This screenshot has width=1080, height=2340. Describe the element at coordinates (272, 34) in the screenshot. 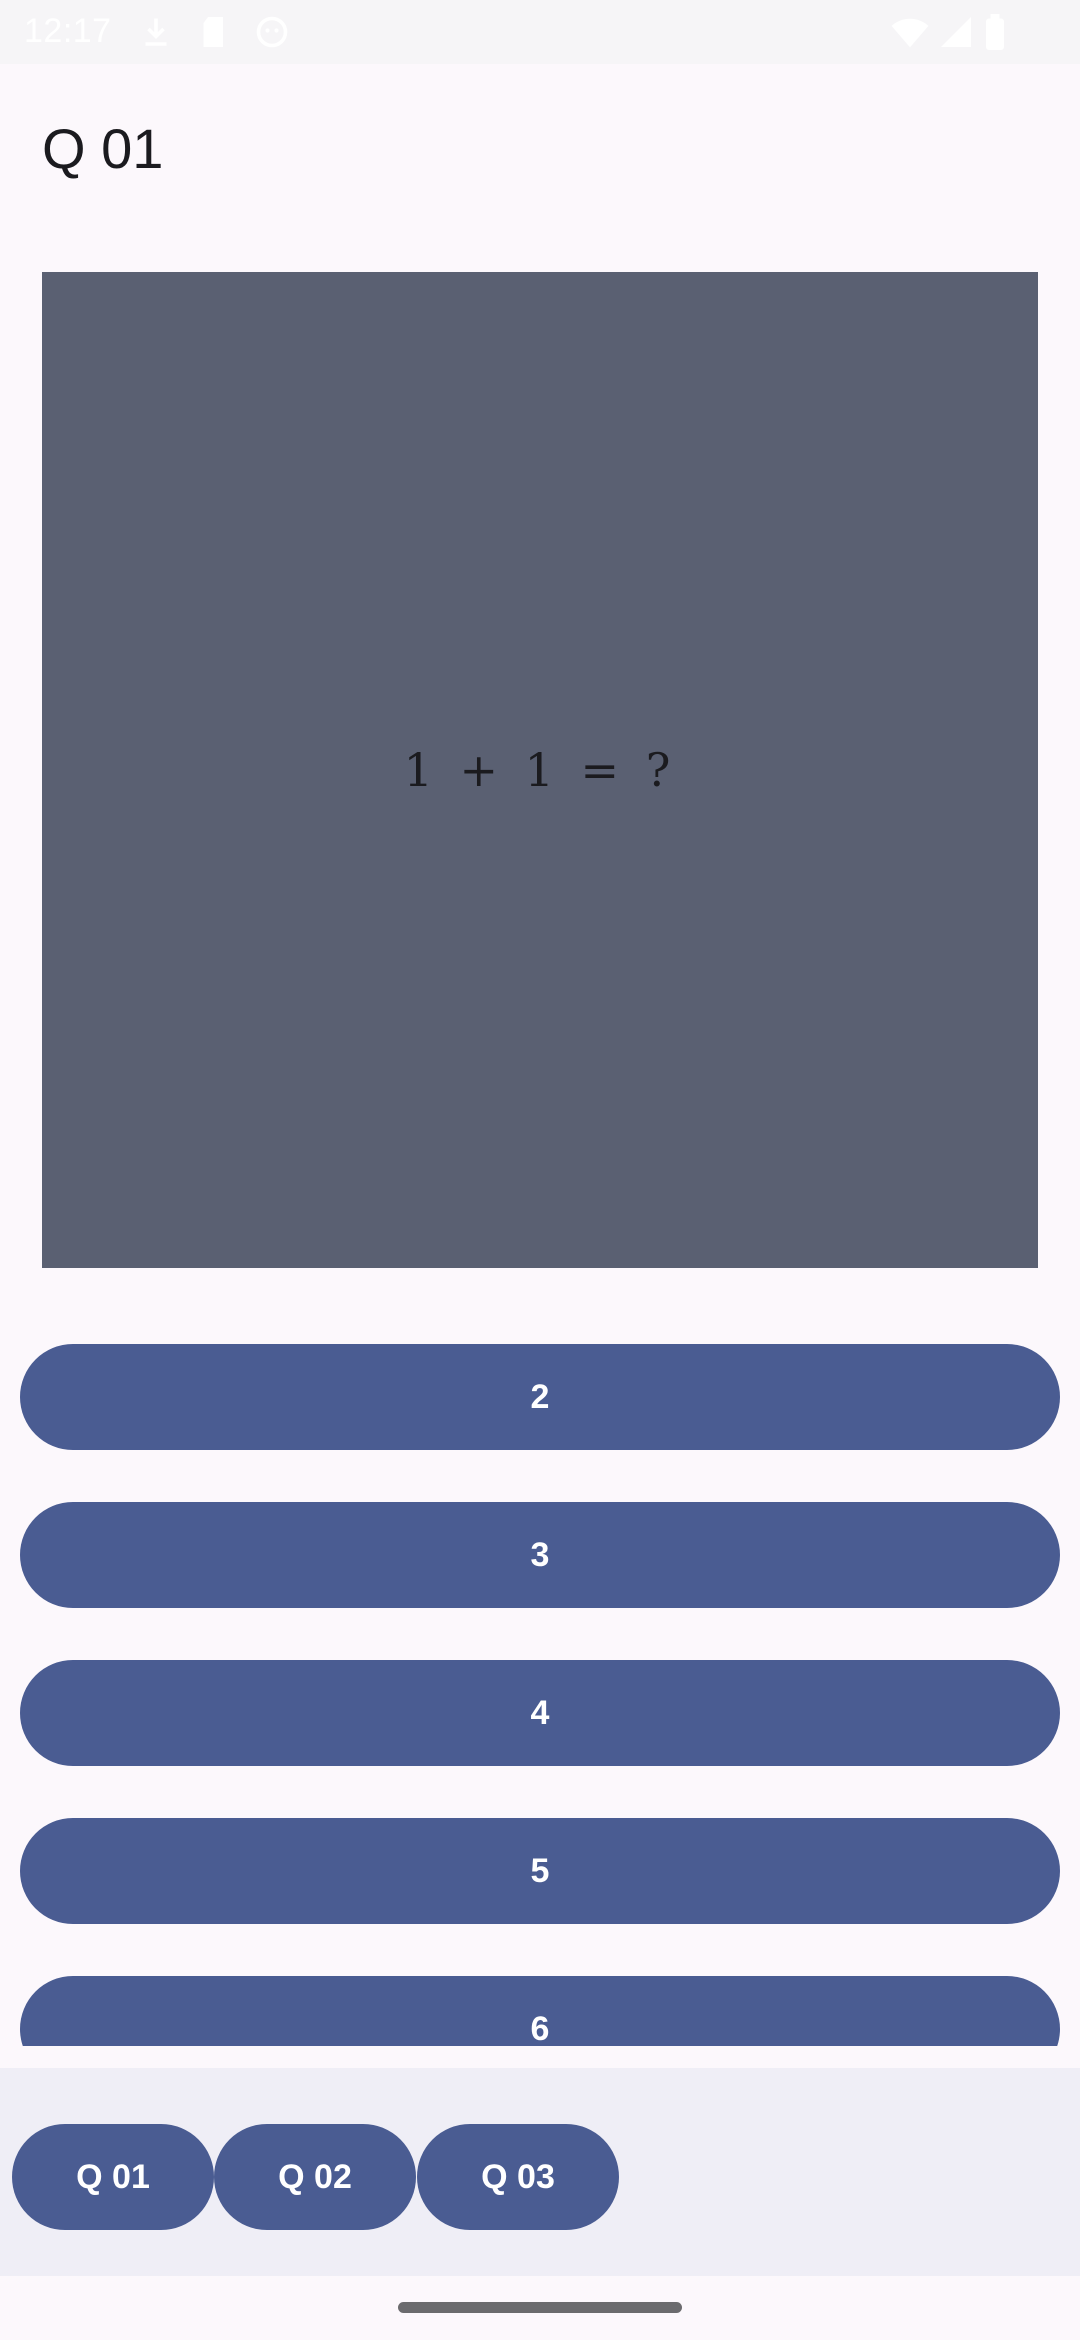

I see `face-icon` at that location.